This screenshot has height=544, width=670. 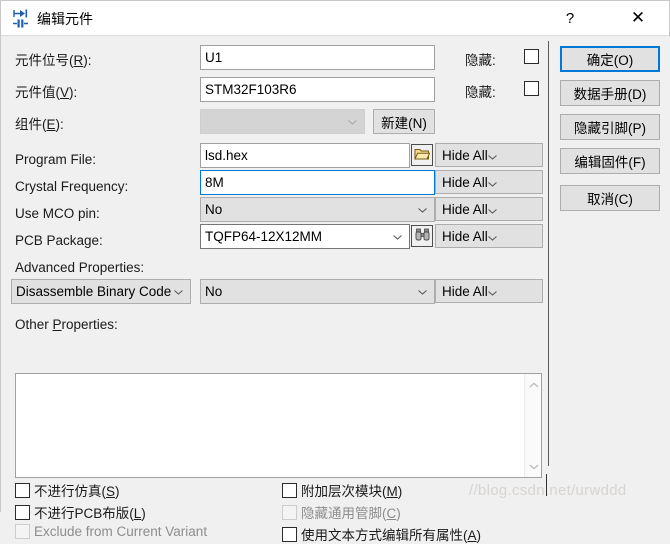 I want to click on use-mco-pin-label: Use MCO pin:, so click(x=57, y=213).